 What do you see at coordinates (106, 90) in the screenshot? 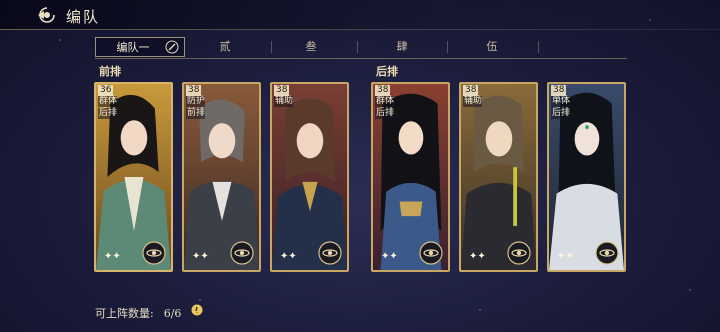
I see `level-badge: 36` at bounding box center [106, 90].